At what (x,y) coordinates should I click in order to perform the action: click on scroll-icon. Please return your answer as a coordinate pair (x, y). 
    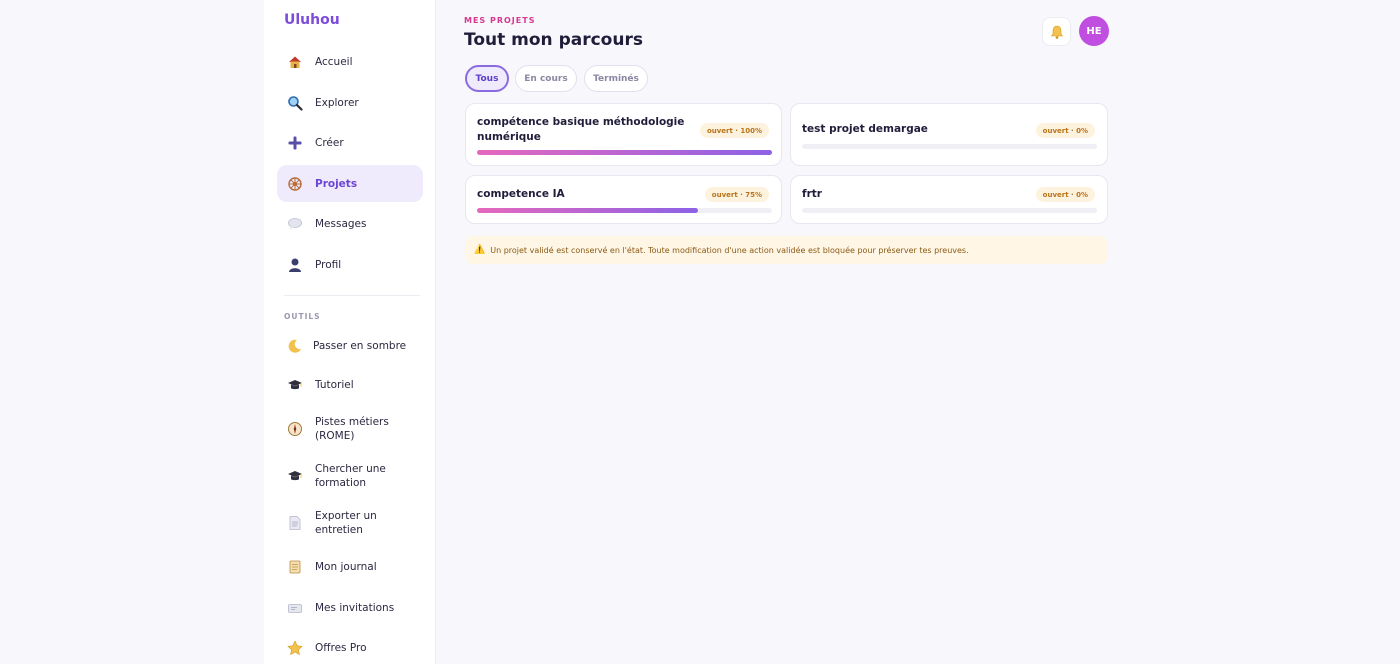
    Looking at the image, I should click on (295, 567).